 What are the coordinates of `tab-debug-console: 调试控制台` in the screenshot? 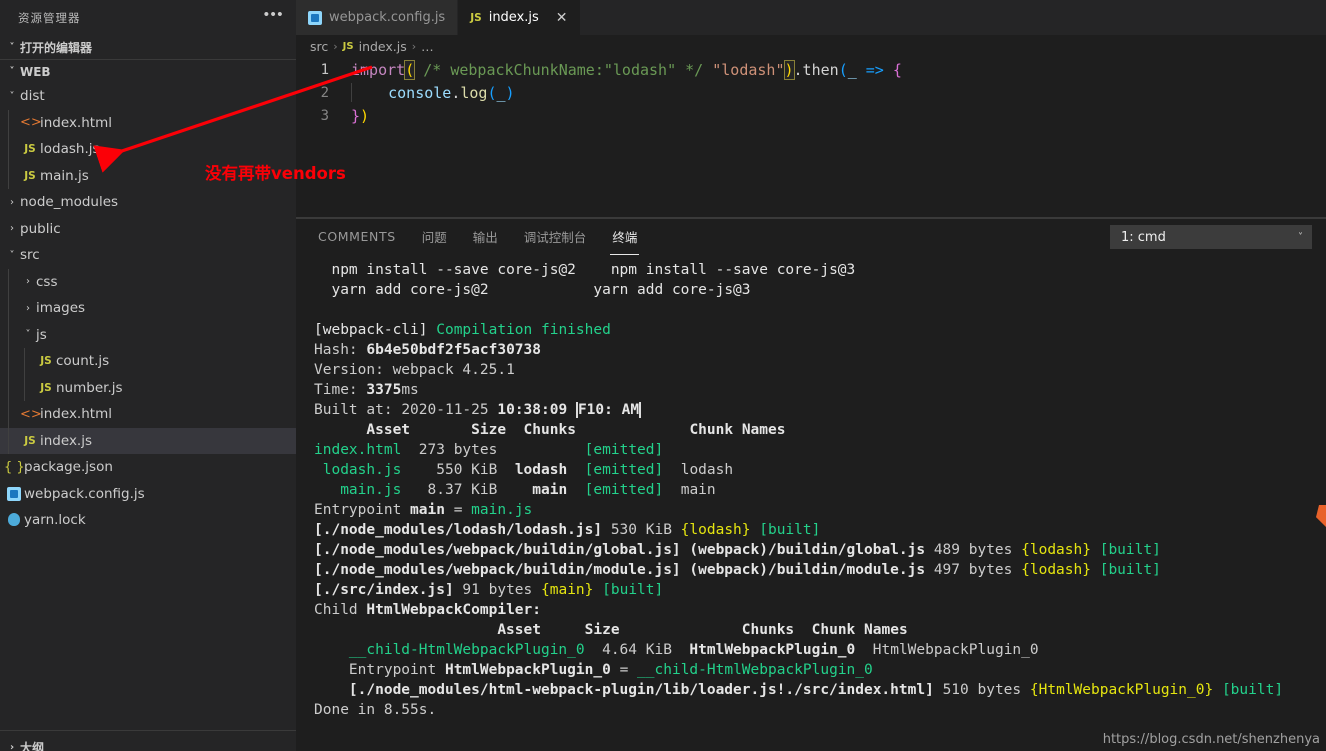 It's located at (555, 237).